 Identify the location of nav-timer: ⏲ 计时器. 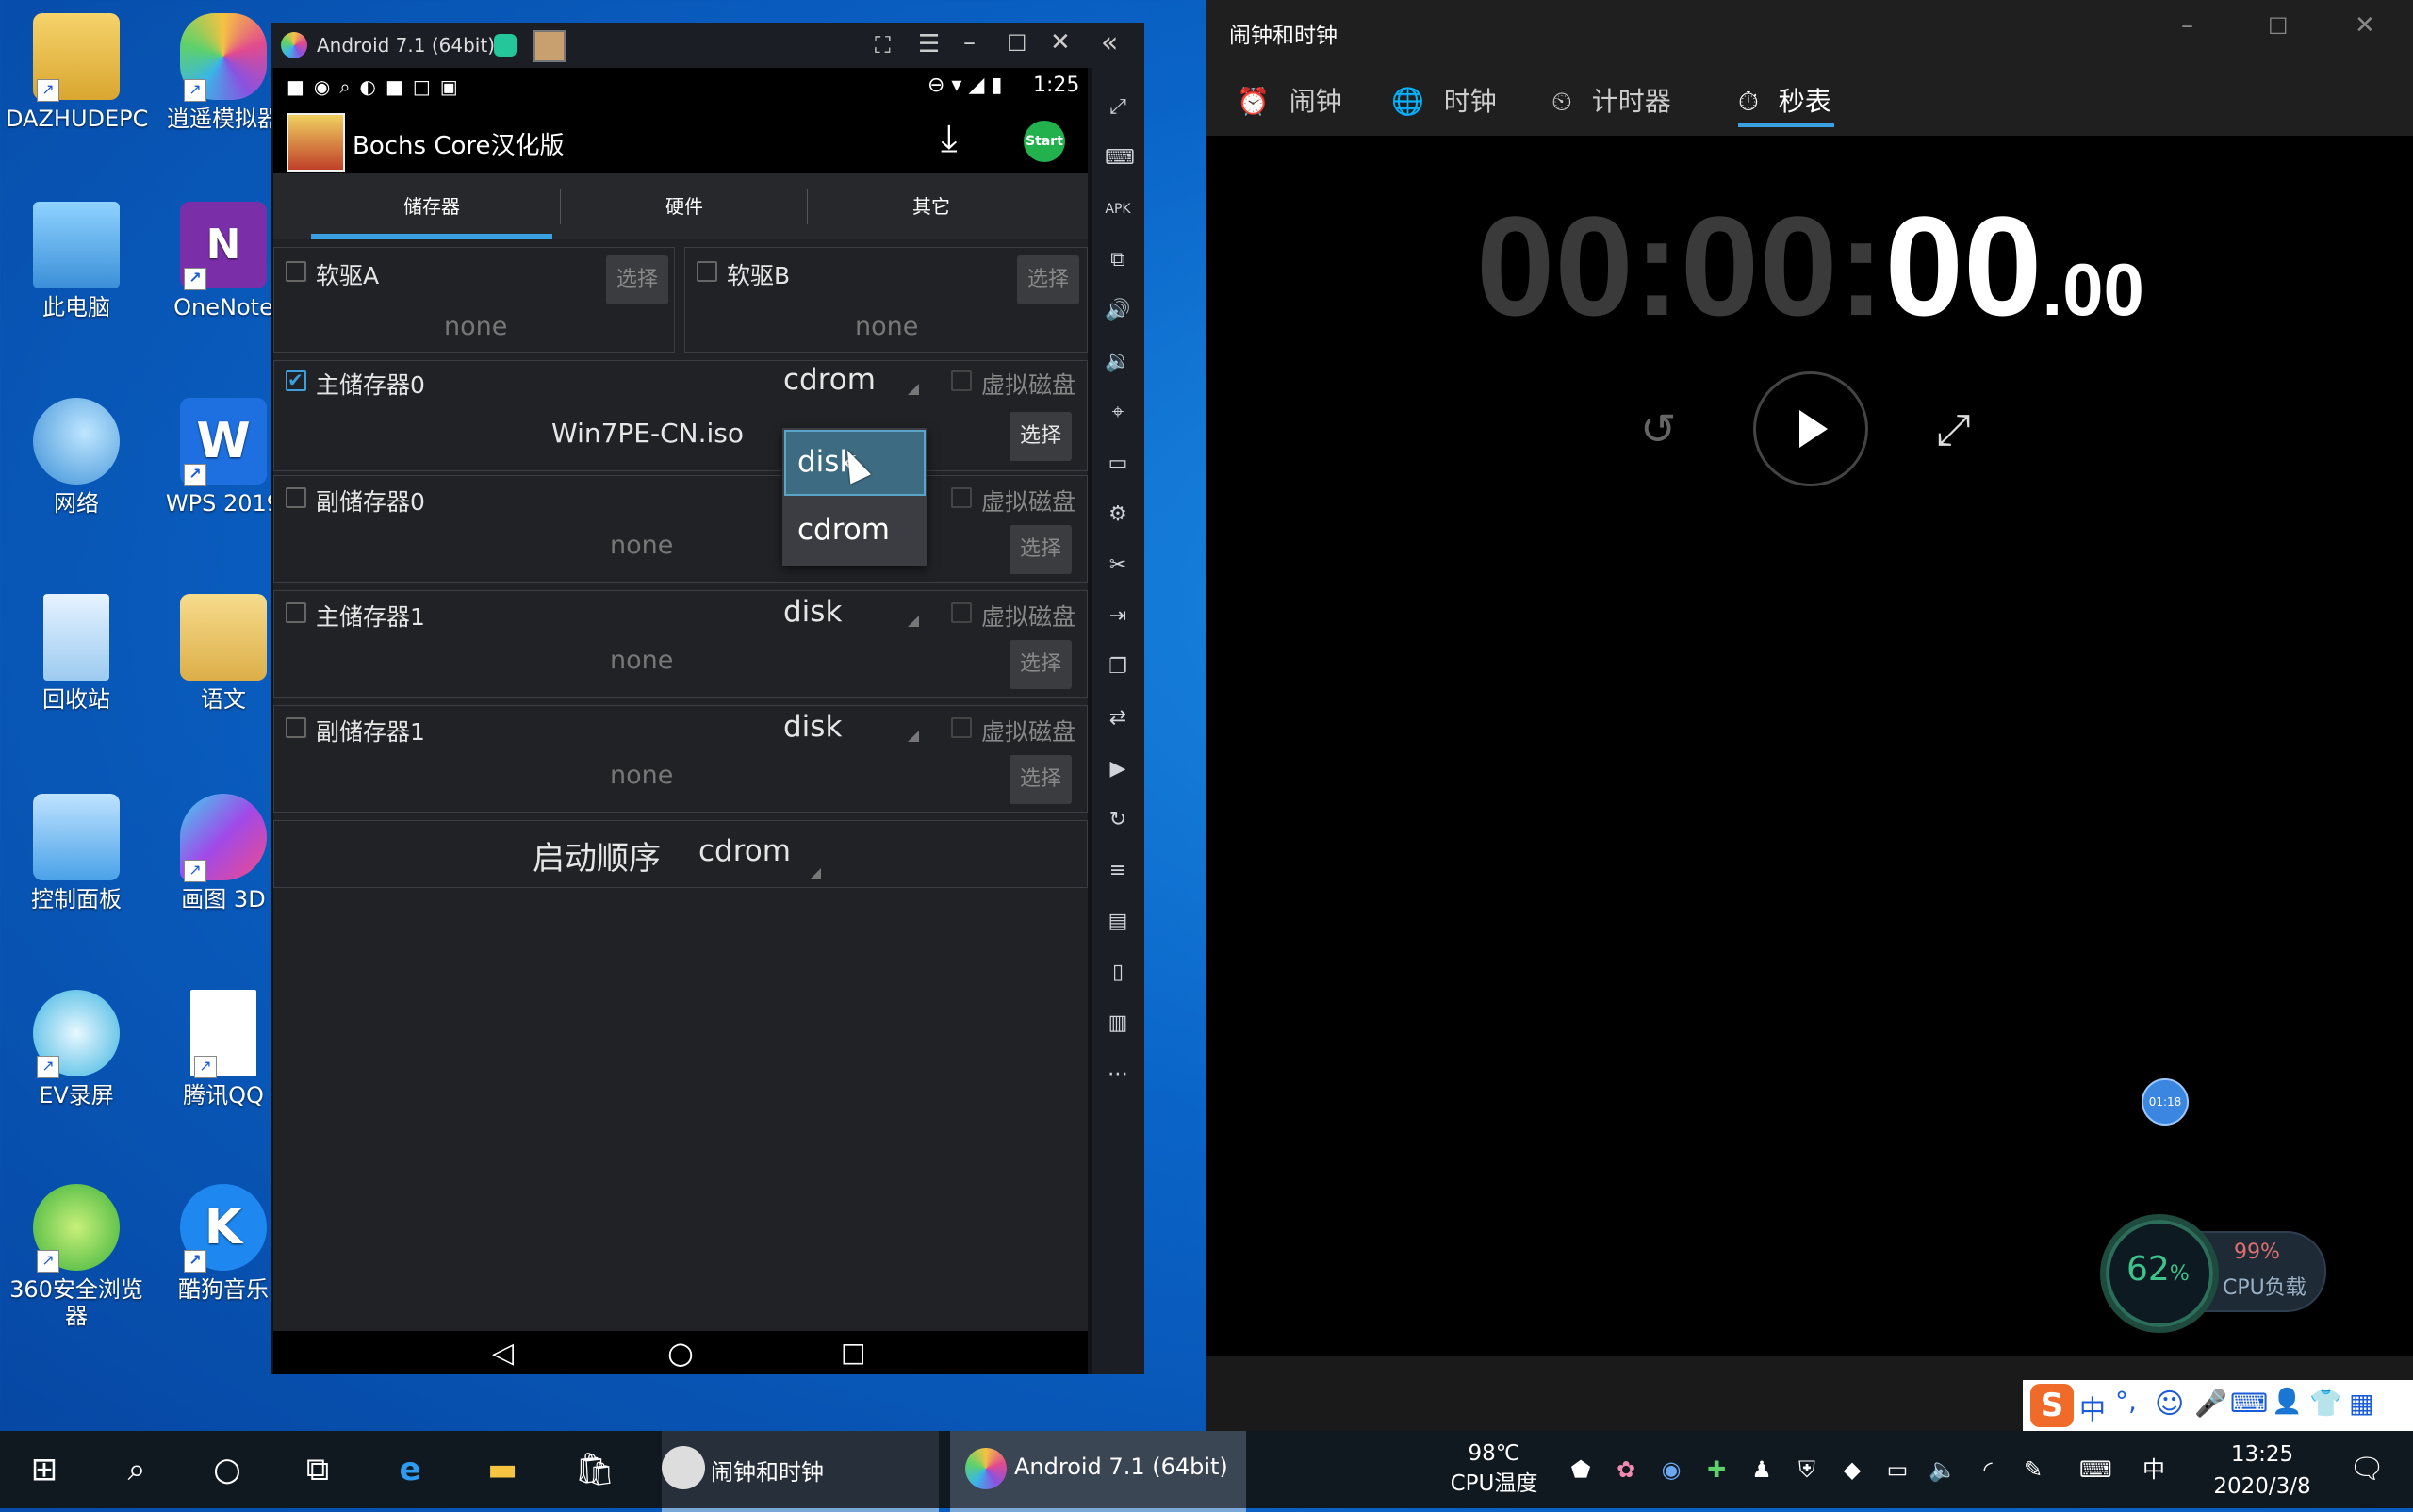
(1611, 100).